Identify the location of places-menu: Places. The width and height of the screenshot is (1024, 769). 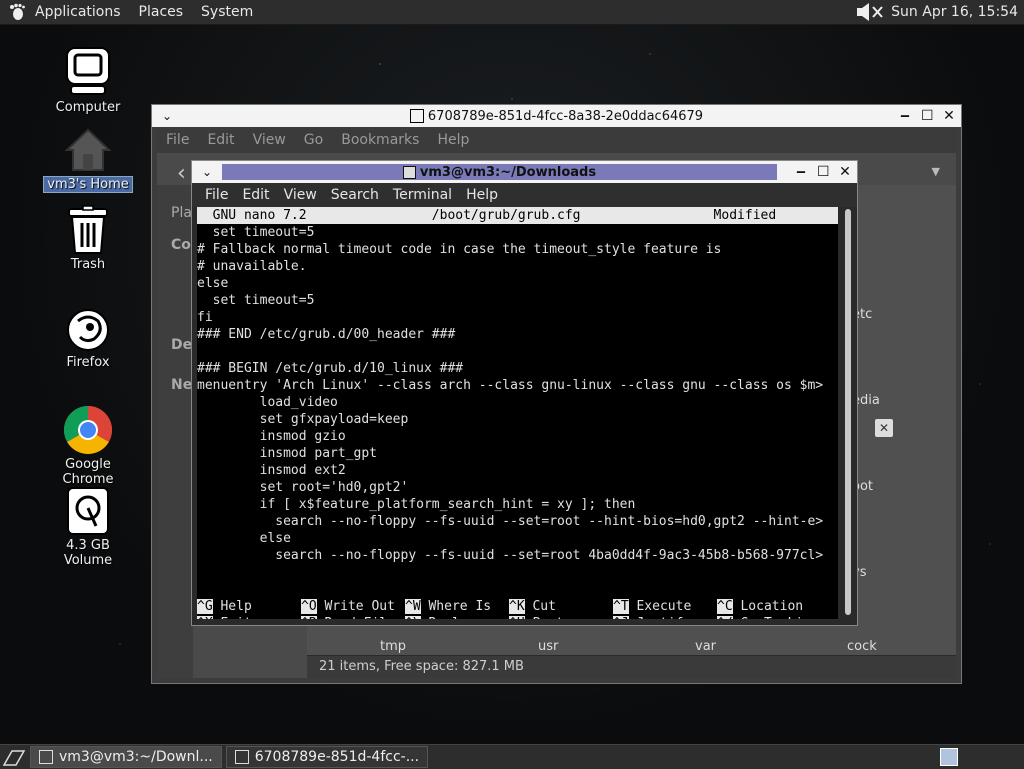
(161, 12).